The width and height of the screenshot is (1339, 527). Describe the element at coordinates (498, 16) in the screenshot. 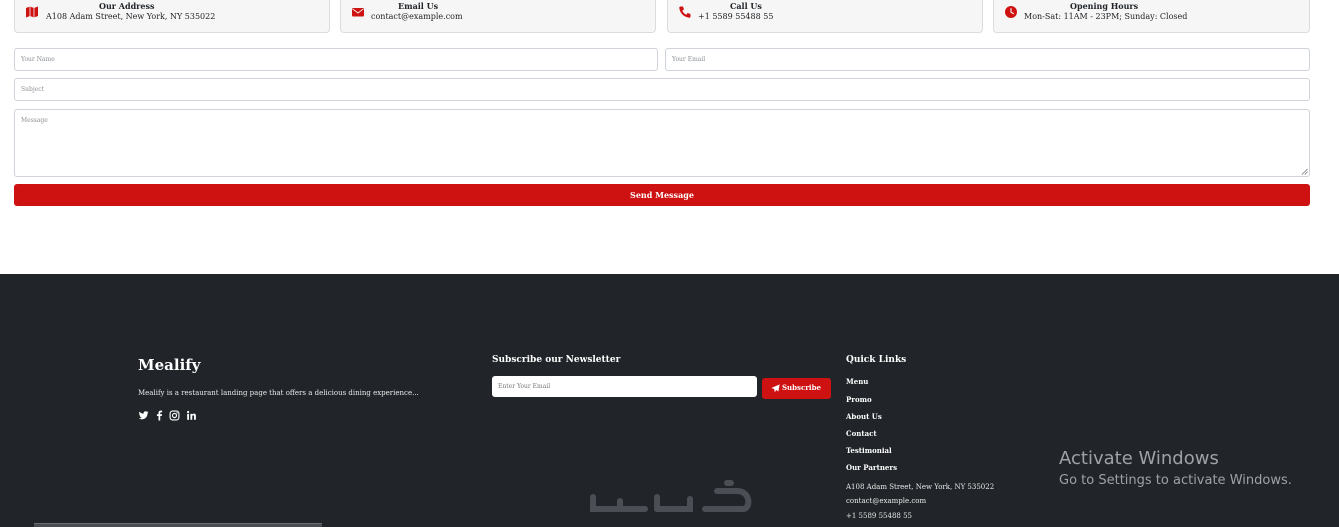

I see `info-card-email: Email Us contact@example.com` at that location.